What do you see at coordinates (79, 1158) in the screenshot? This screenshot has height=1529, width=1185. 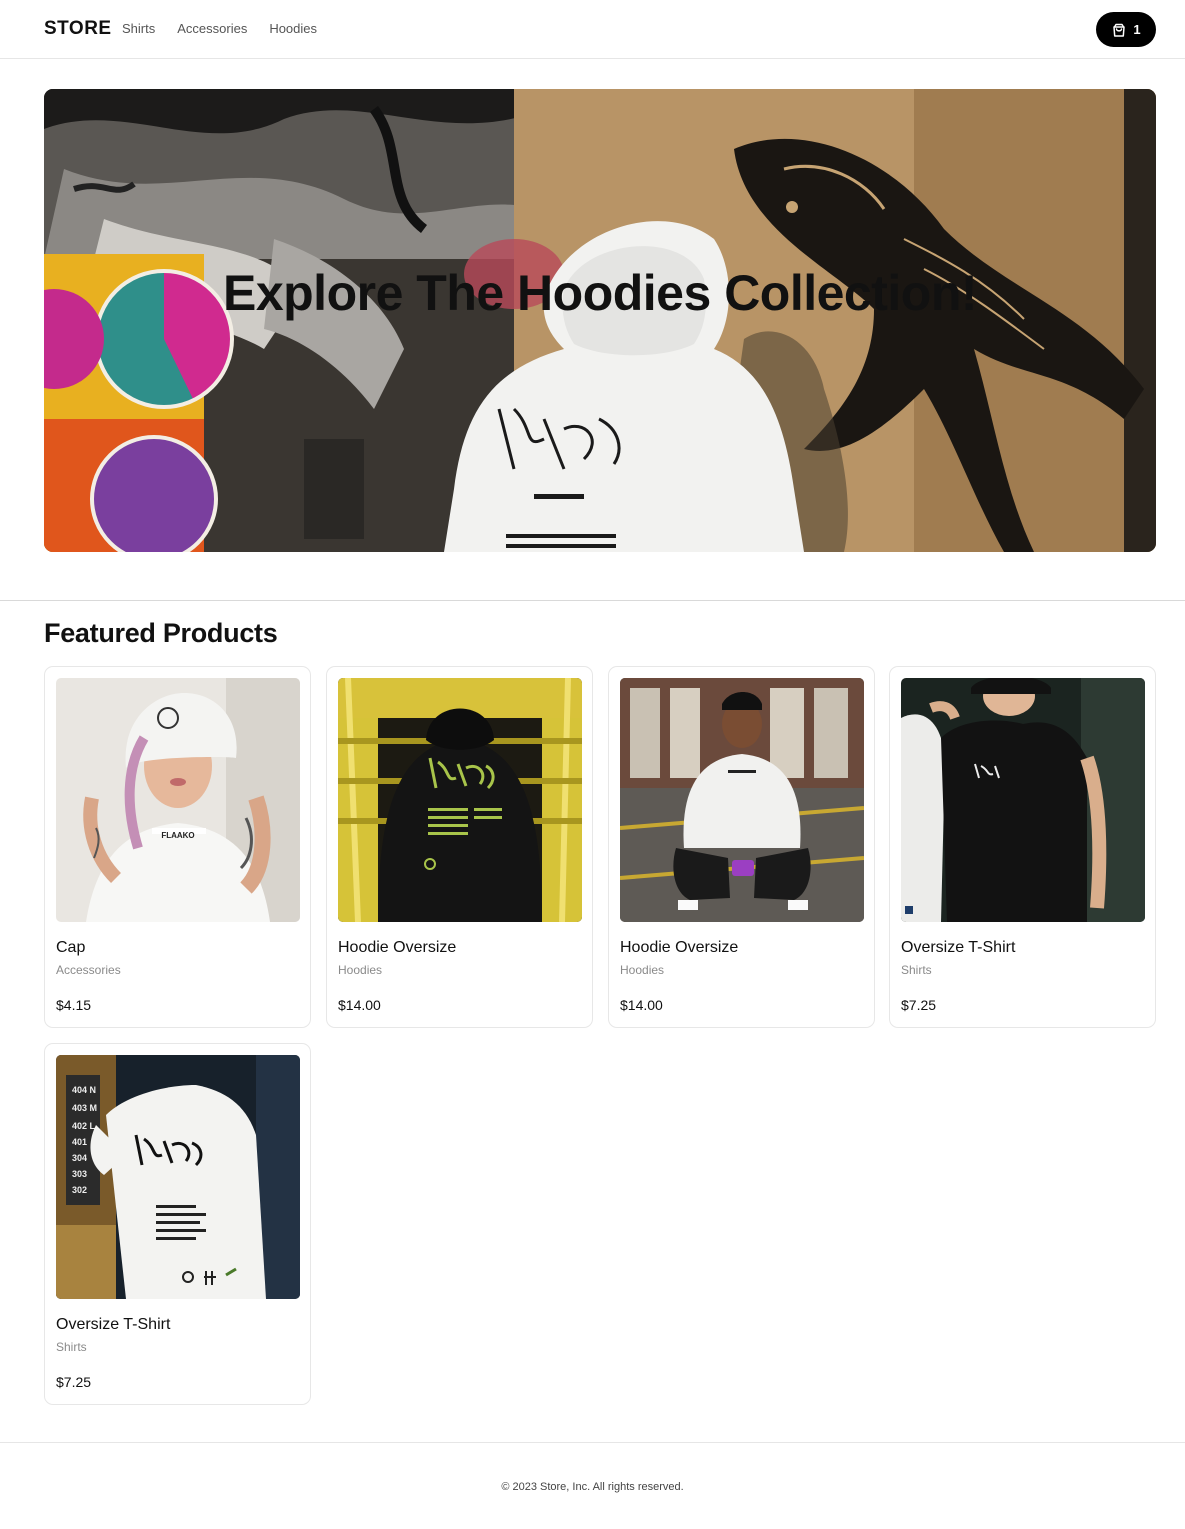 I see `svg-text: 304` at bounding box center [79, 1158].